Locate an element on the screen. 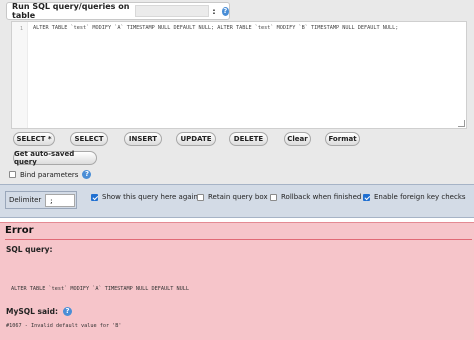 The height and width of the screenshot is (340, 474). bind-parameters-checkbox is located at coordinates (12, 174).